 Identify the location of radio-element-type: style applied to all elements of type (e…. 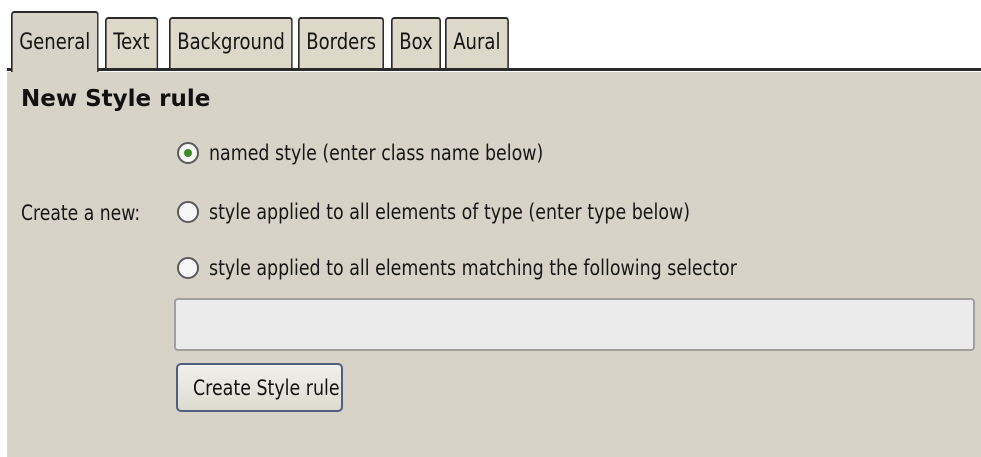
(483, 212).